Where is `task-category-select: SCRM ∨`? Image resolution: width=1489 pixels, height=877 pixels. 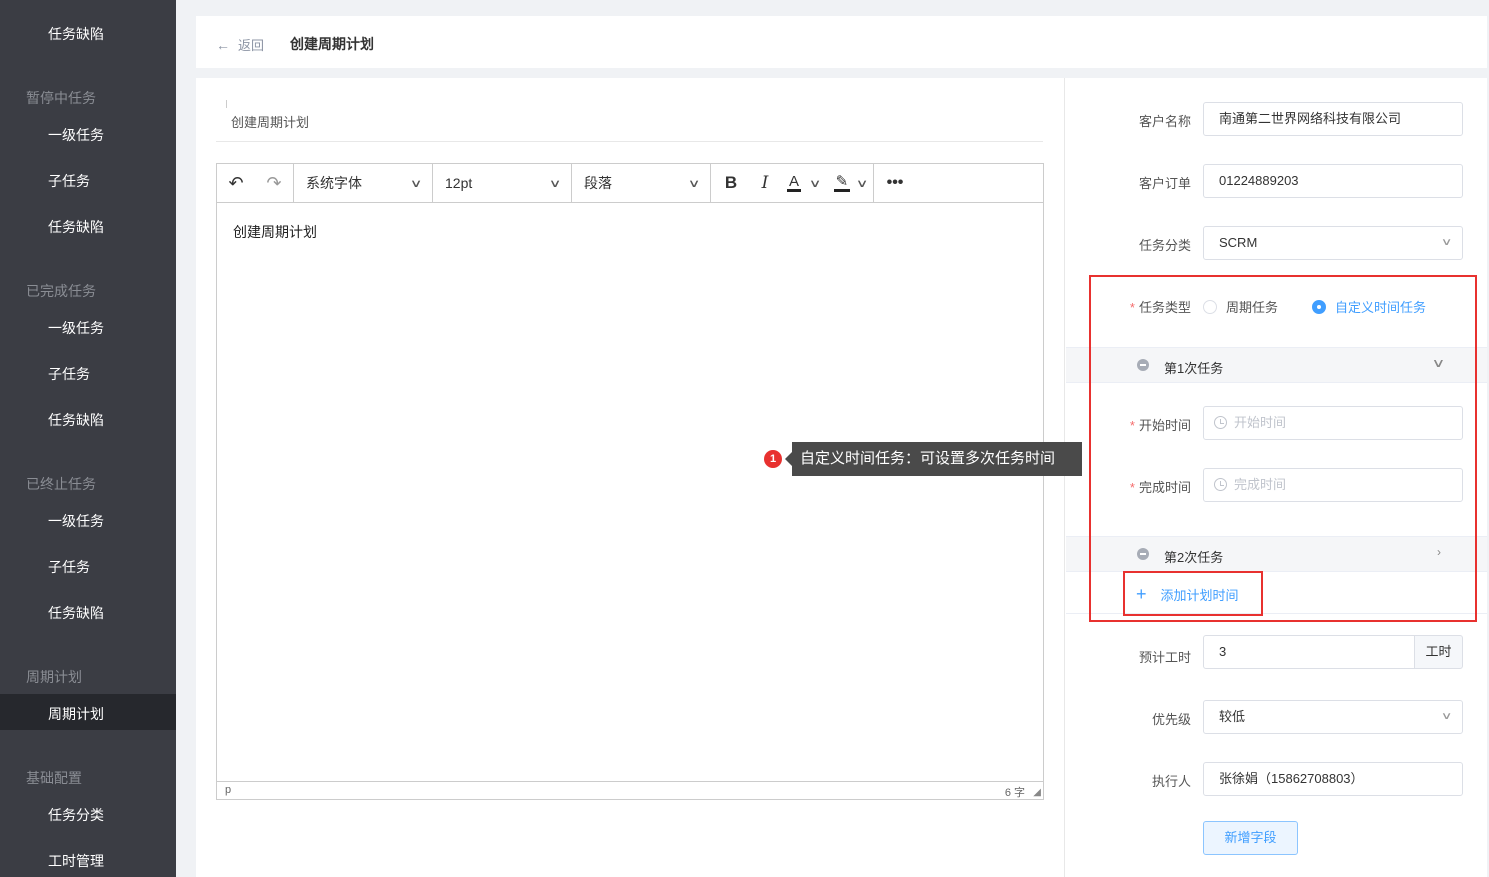
task-category-select: SCRM ∨ is located at coordinates (1333, 243).